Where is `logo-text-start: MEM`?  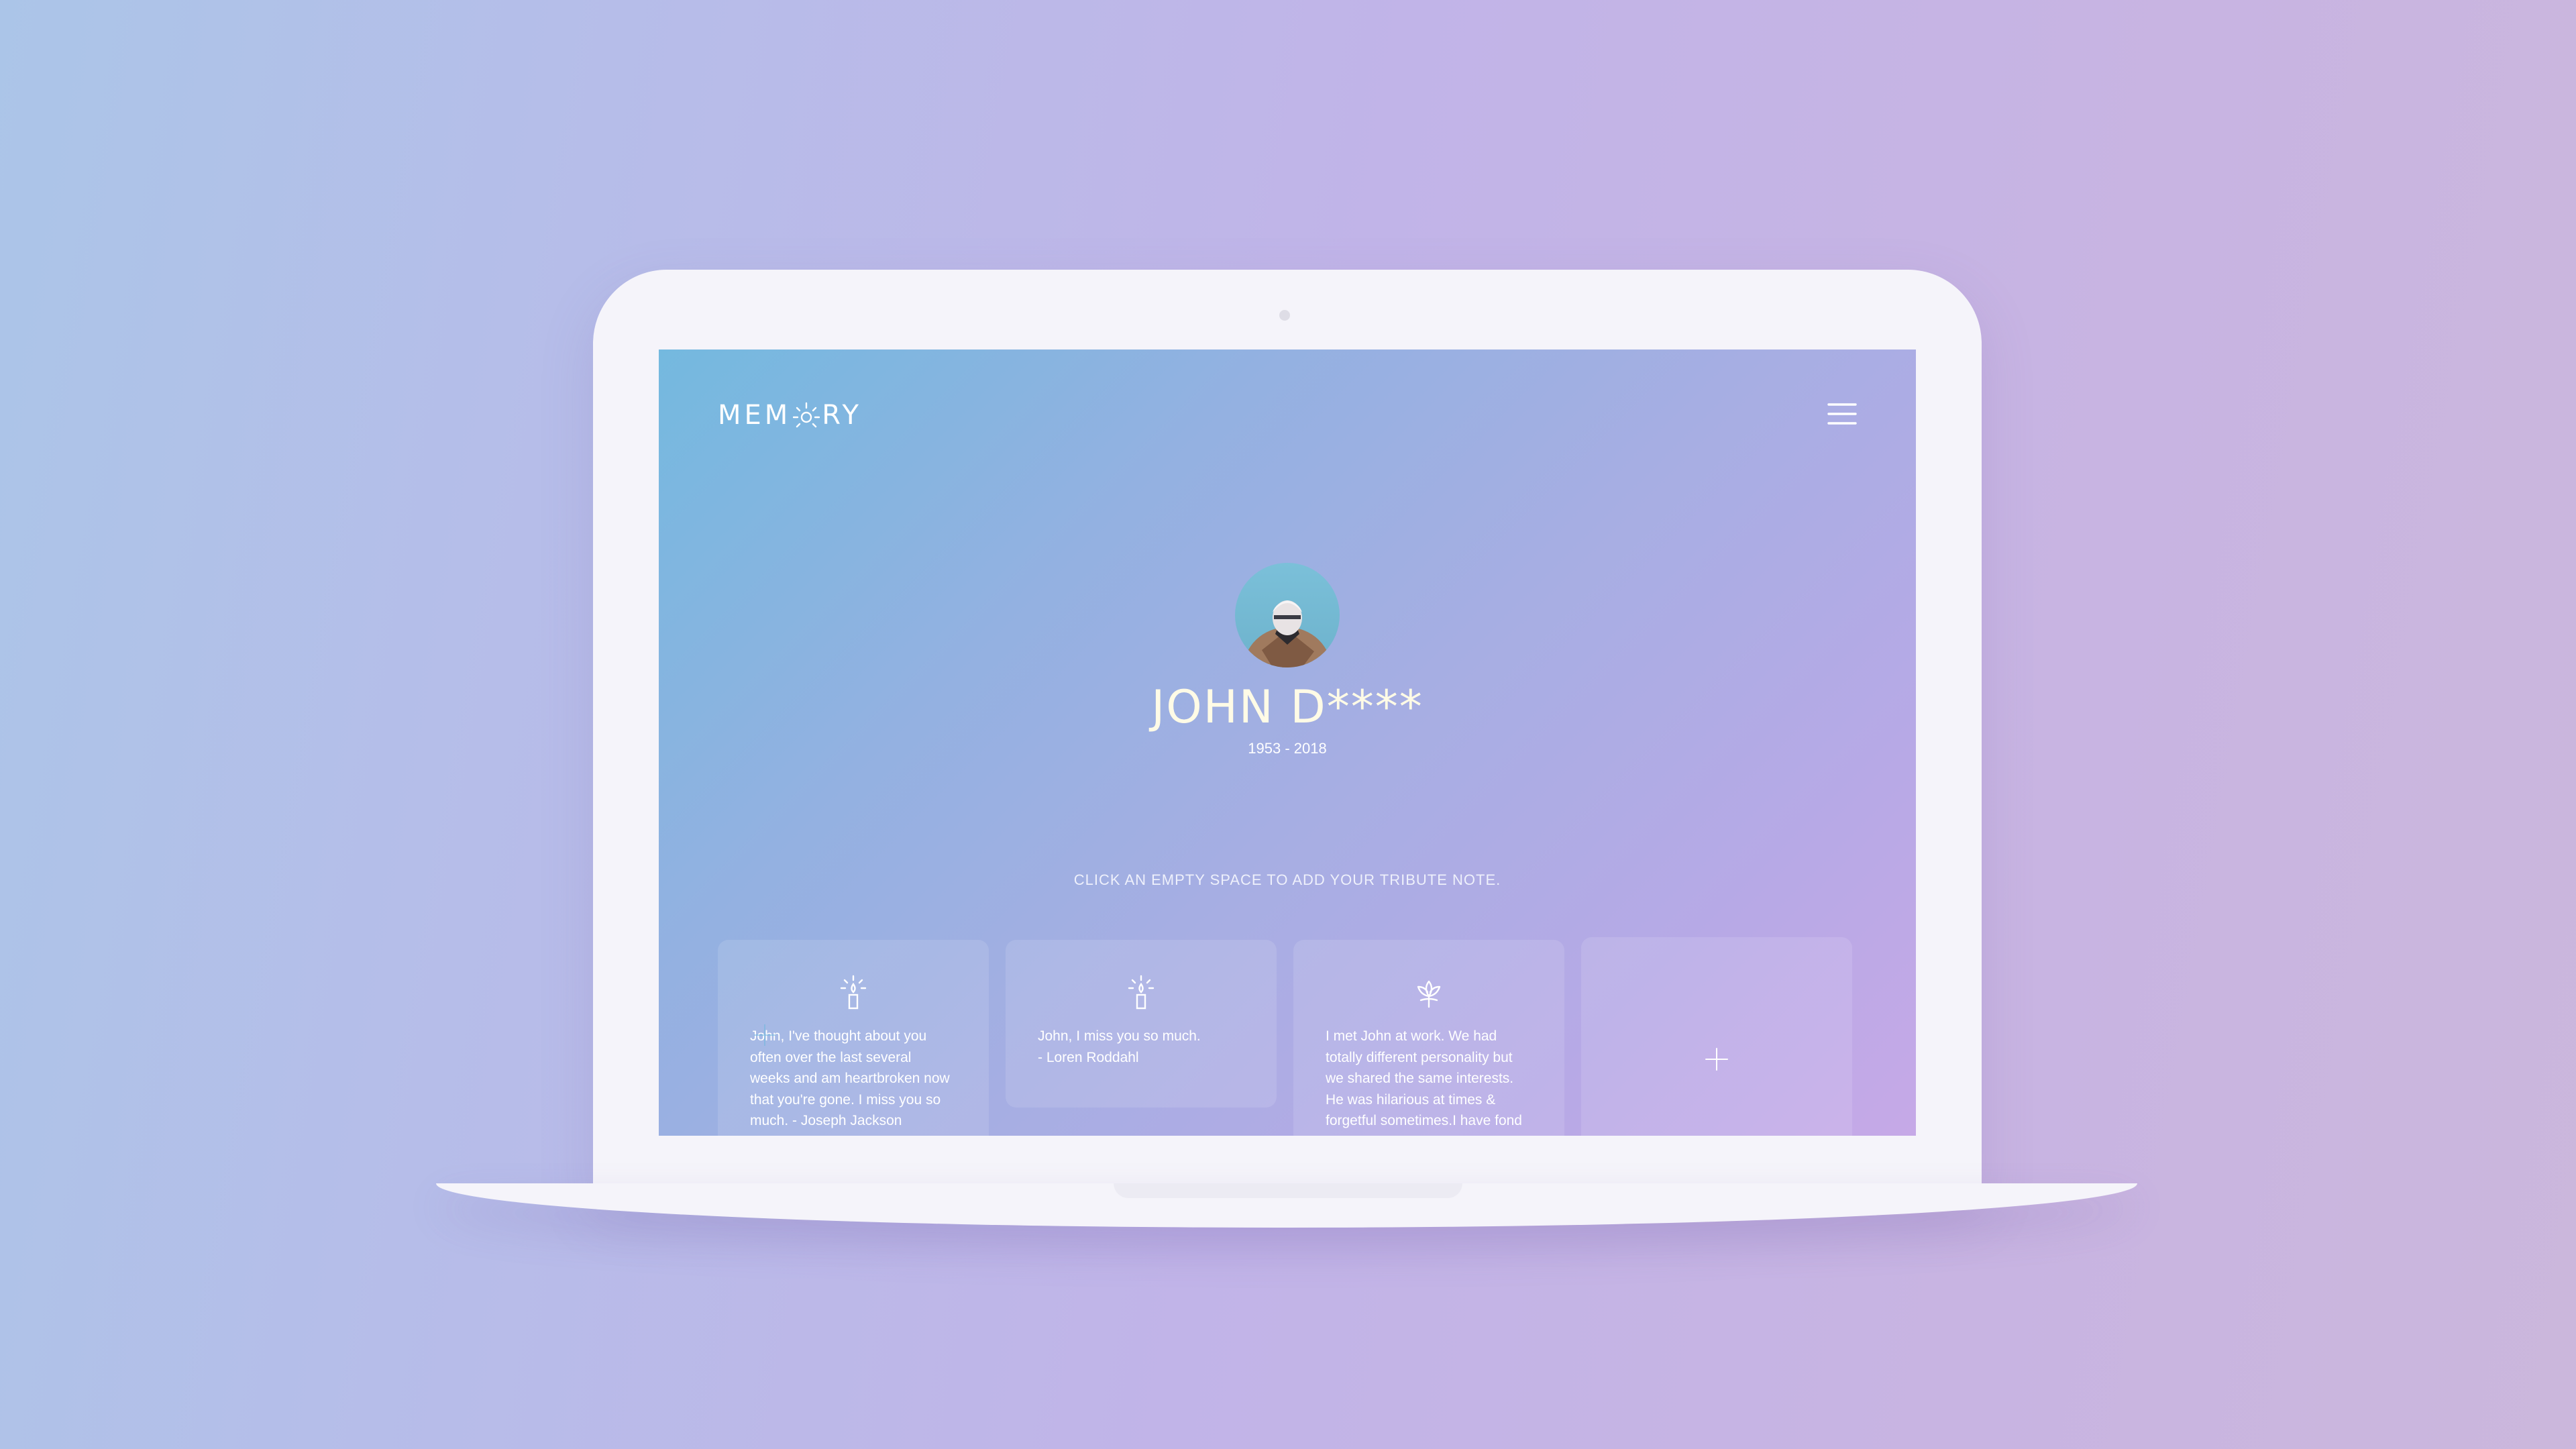 logo-text-start: MEM is located at coordinates (755, 415).